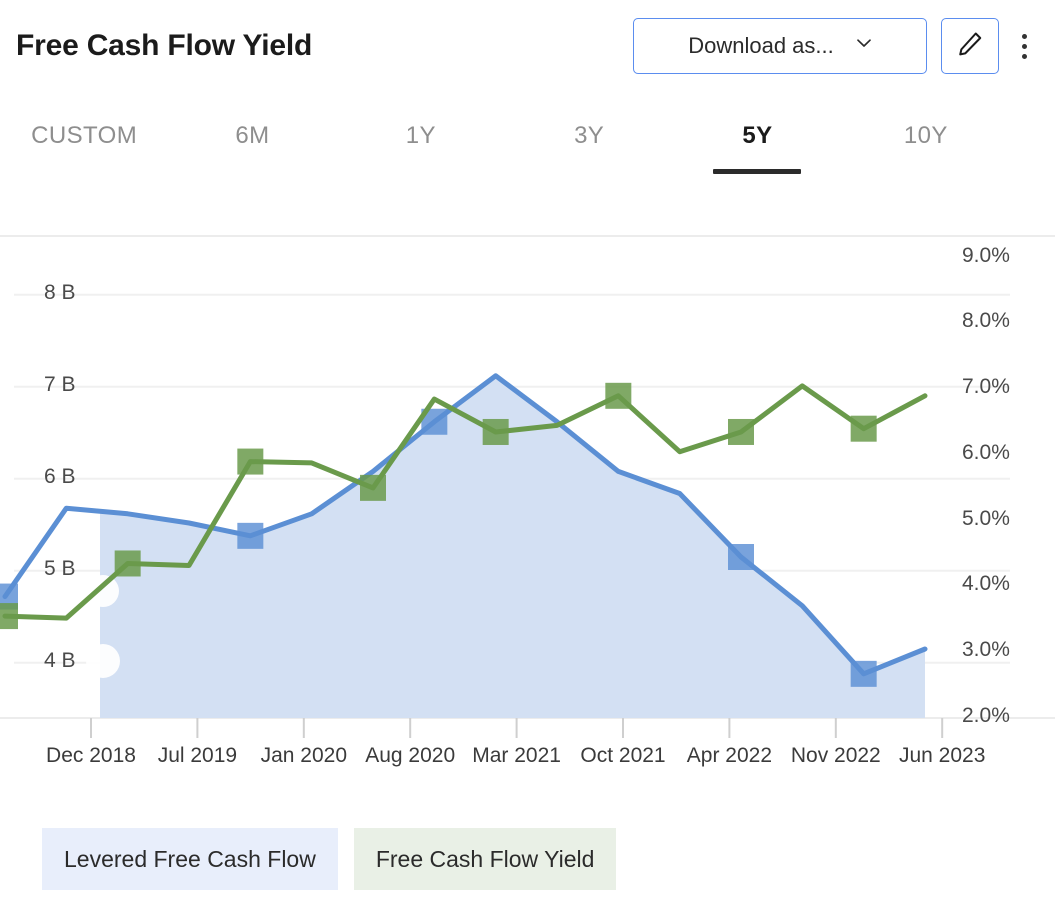 The width and height of the screenshot is (1055, 905). Describe the element at coordinates (986, 452) in the screenshot. I see `y-axis-right-tick: 6.0%` at that location.